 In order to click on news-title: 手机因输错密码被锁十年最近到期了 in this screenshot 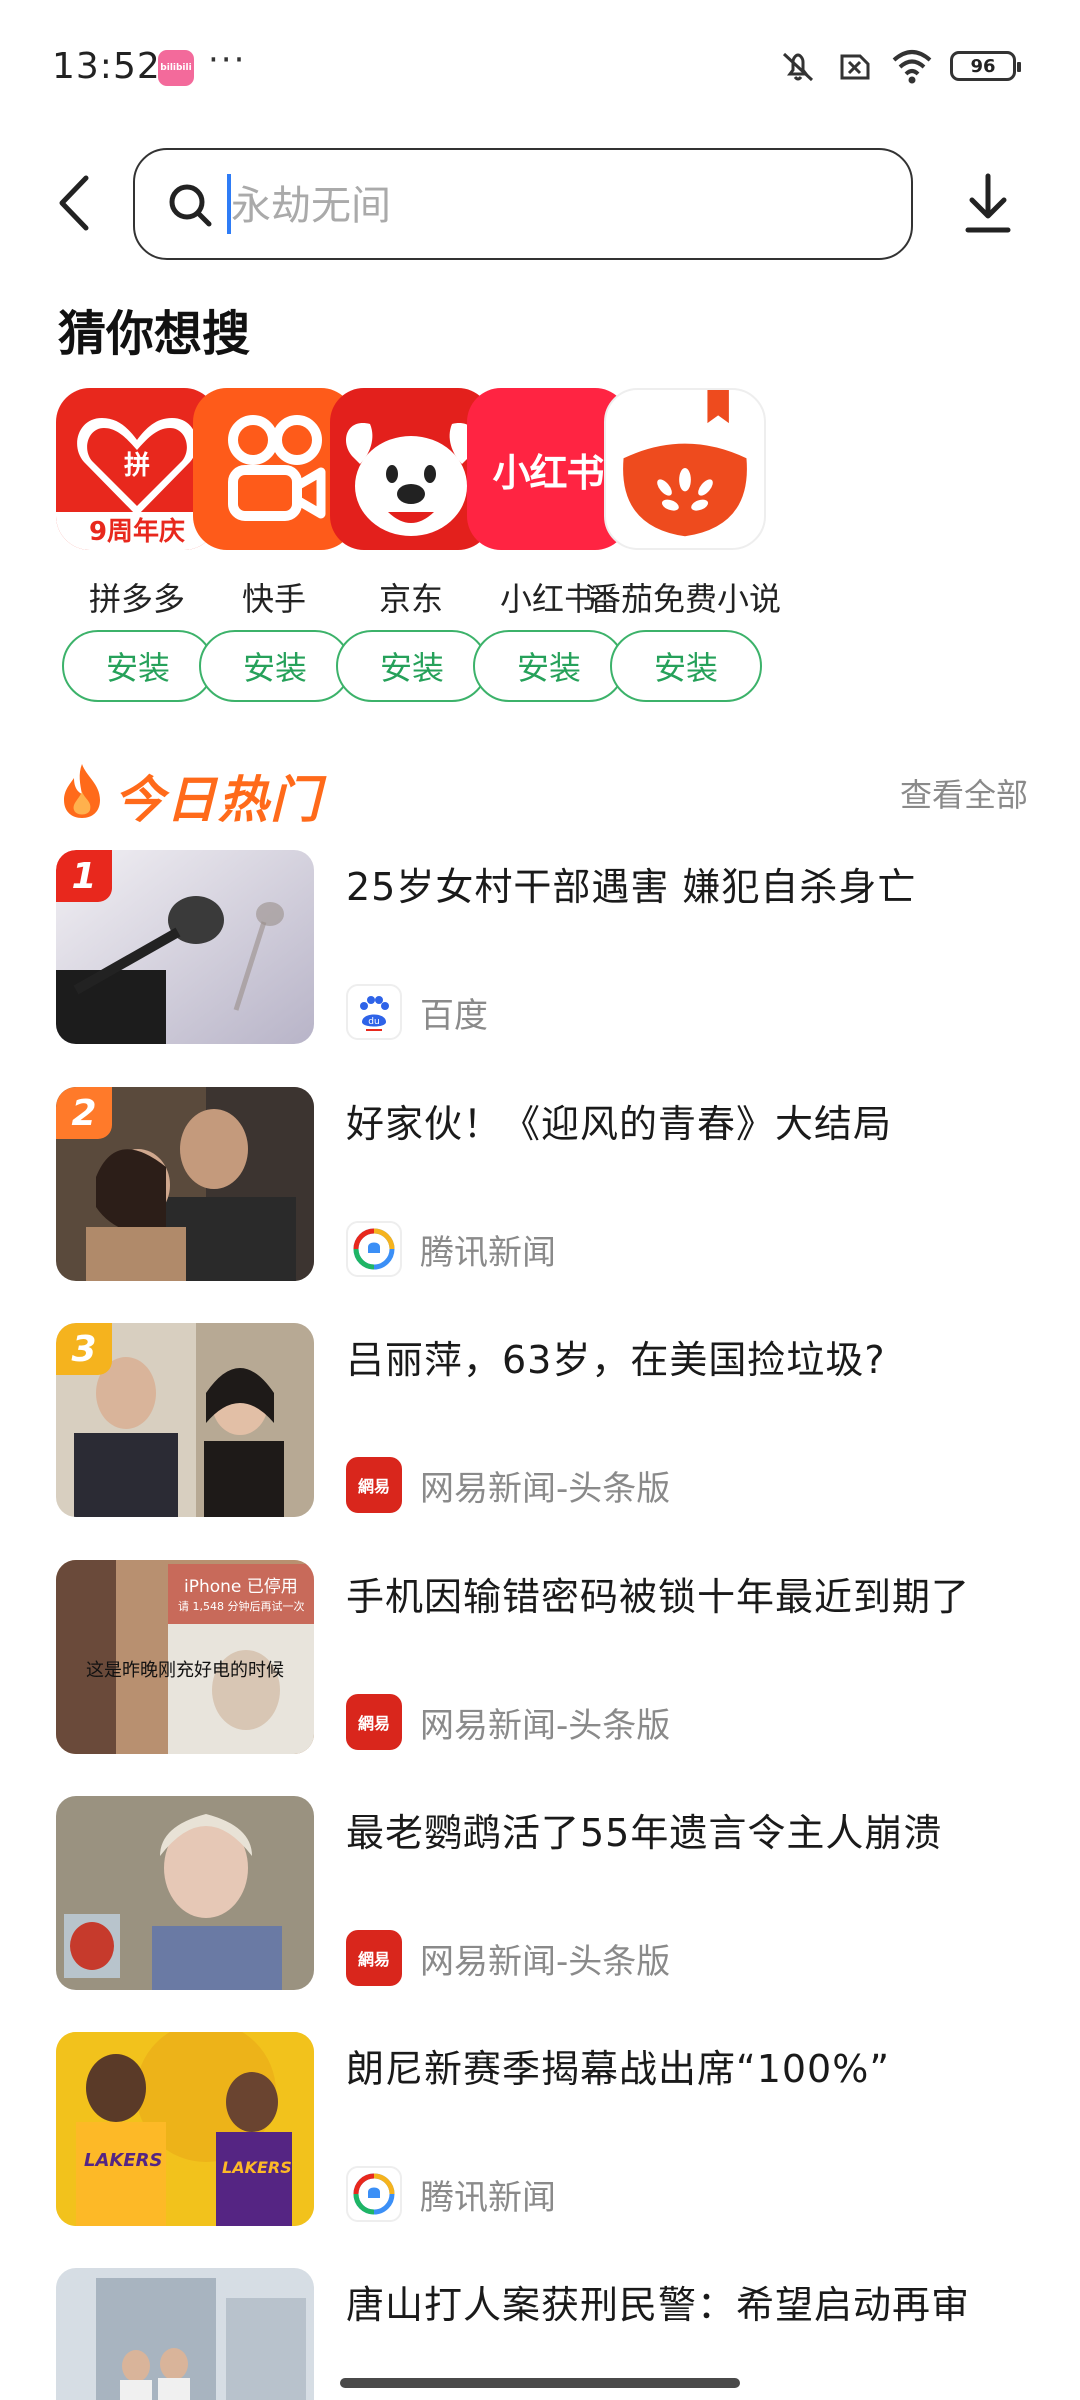, I will do `click(658, 1593)`.